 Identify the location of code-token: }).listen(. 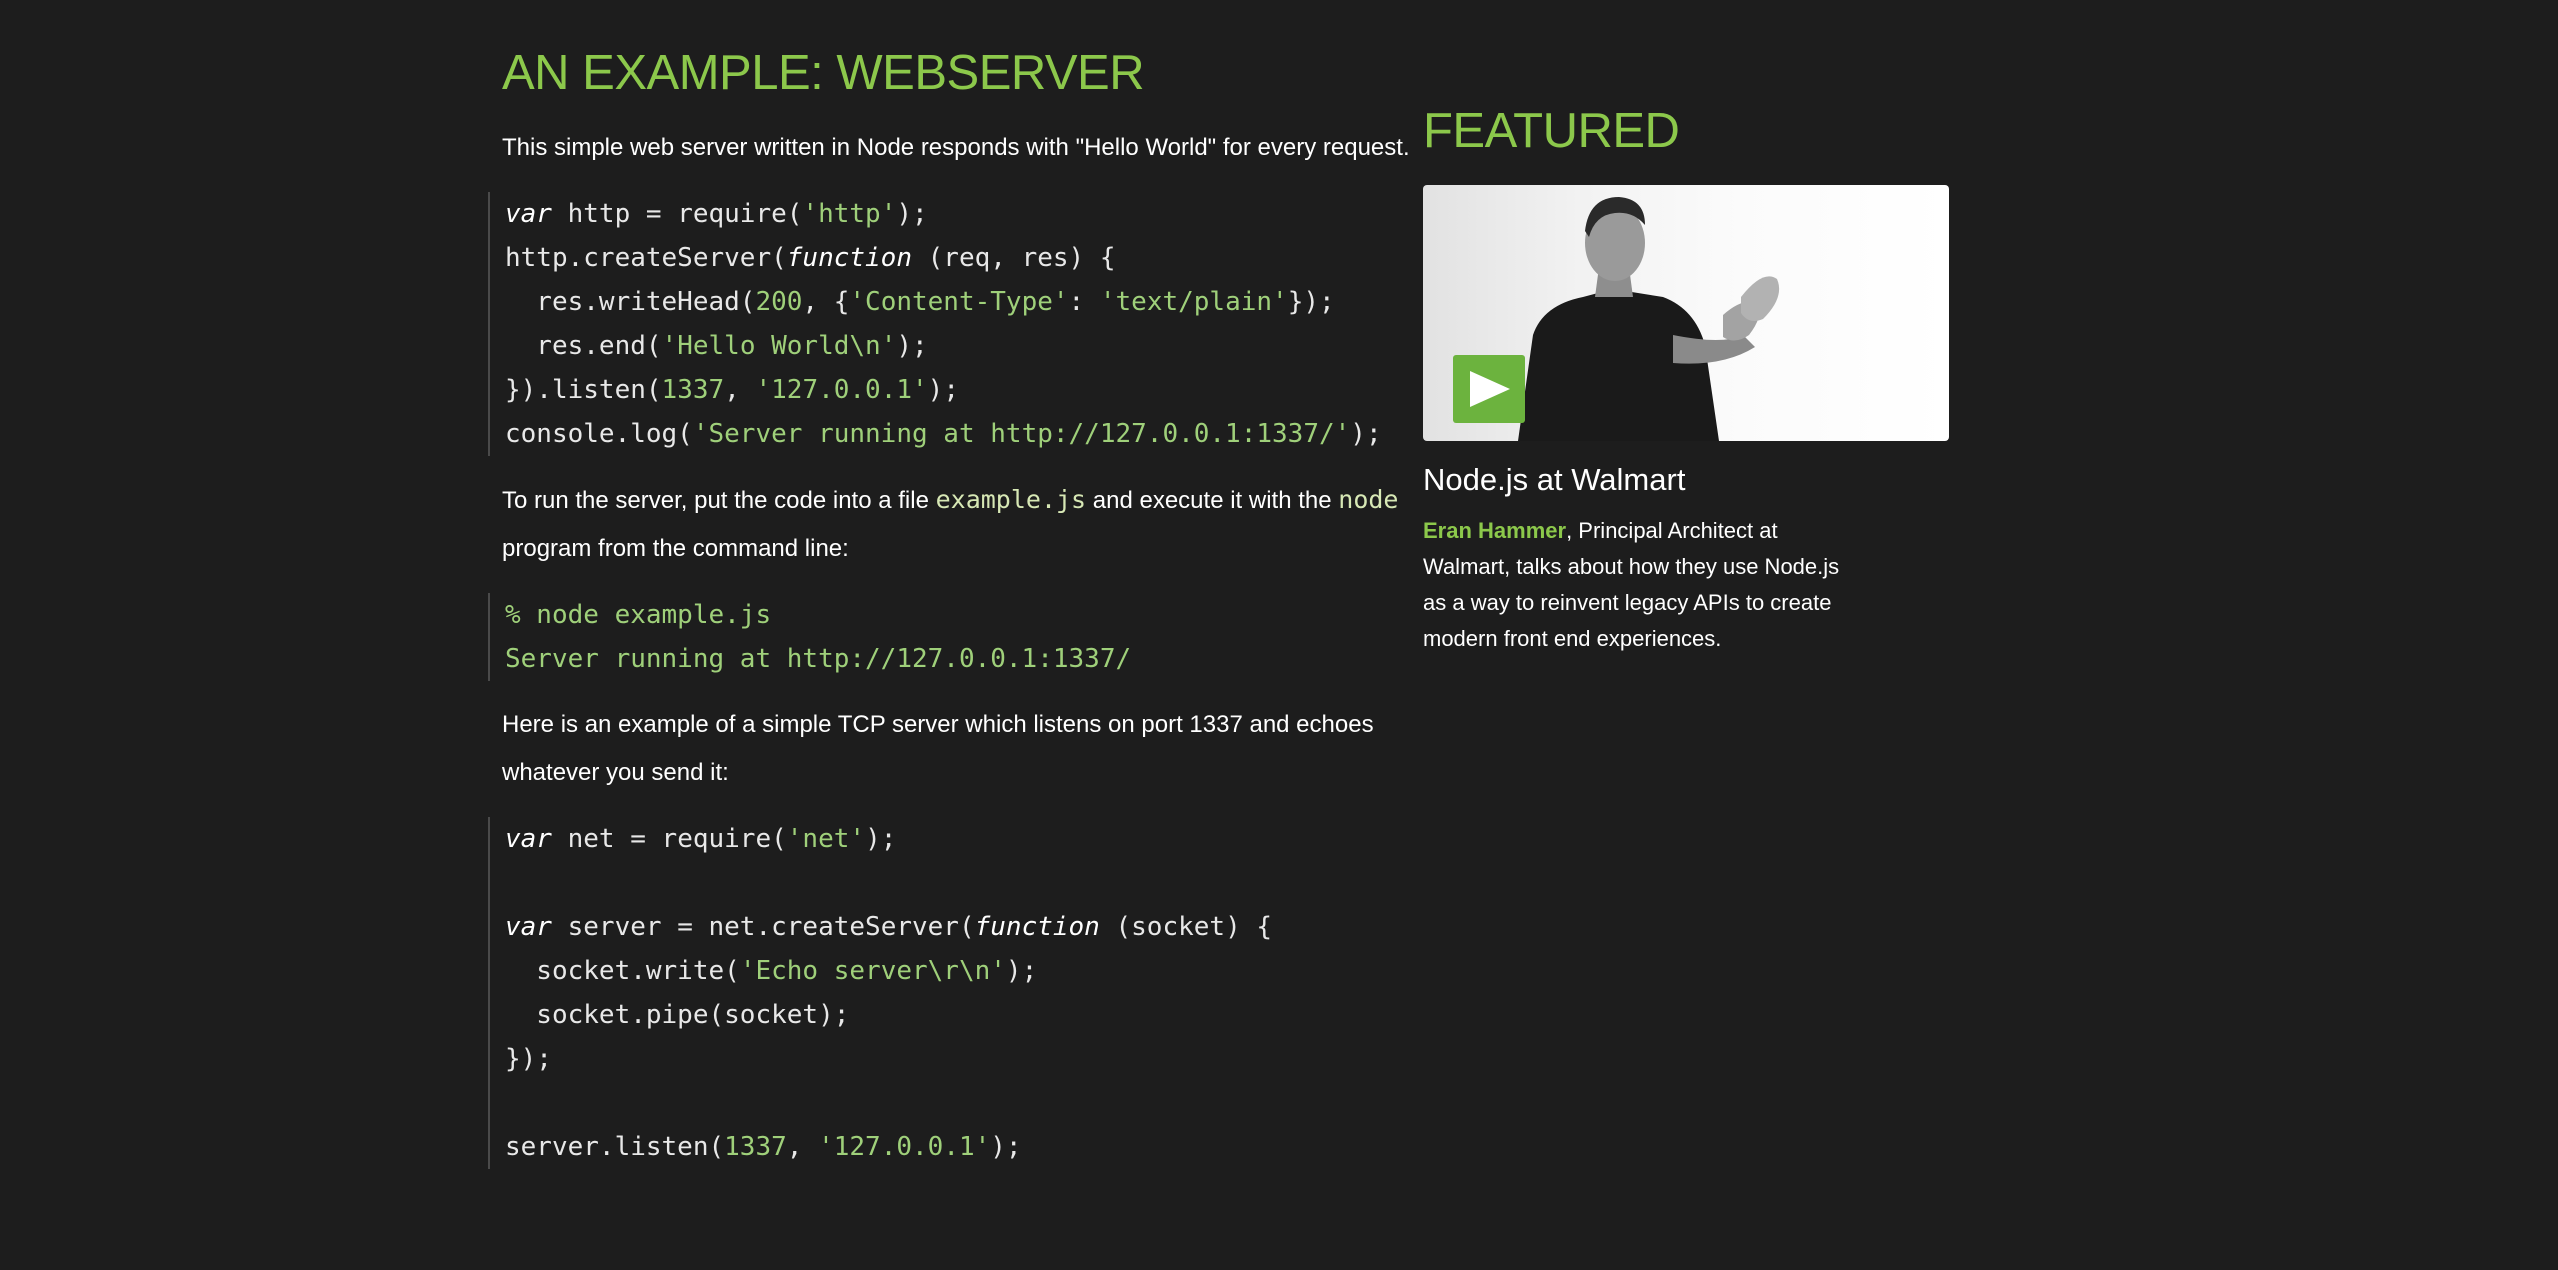
(583, 390).